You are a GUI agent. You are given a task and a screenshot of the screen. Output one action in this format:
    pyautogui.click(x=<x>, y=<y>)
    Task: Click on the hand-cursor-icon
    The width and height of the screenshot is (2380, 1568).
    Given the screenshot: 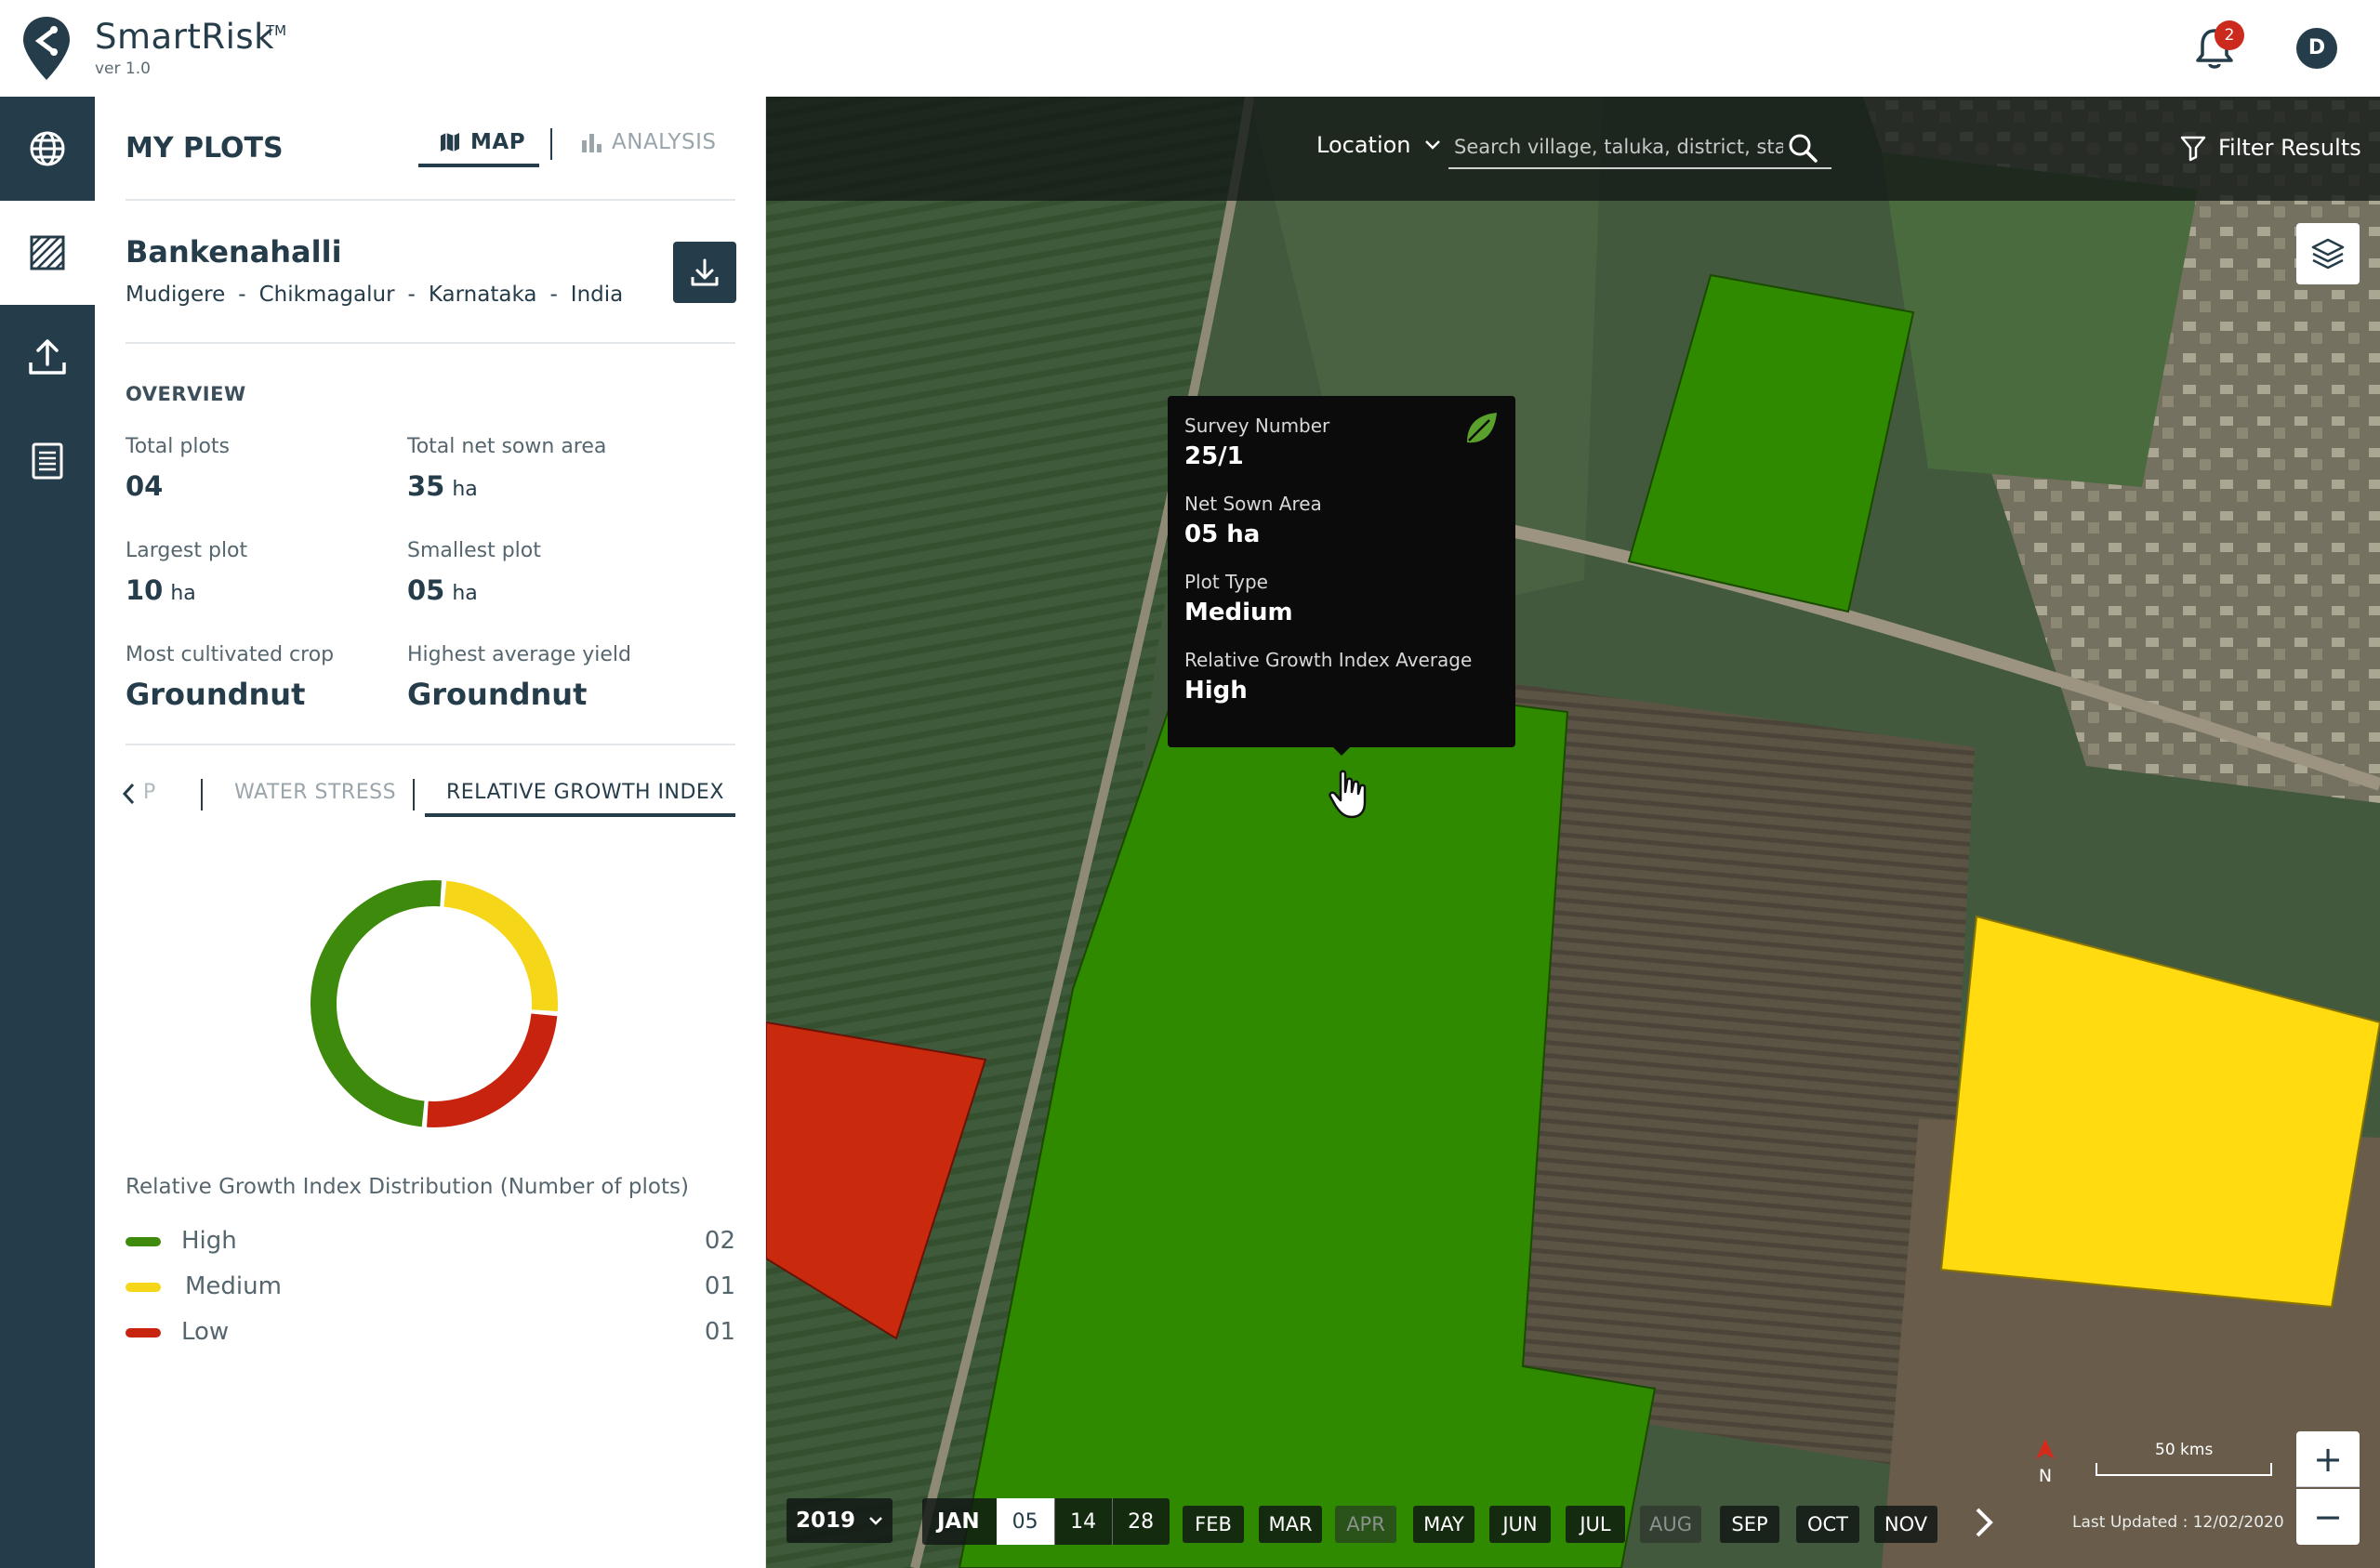 What is the action you would take?
    pyautogui.click(x=1348, y=794)
    